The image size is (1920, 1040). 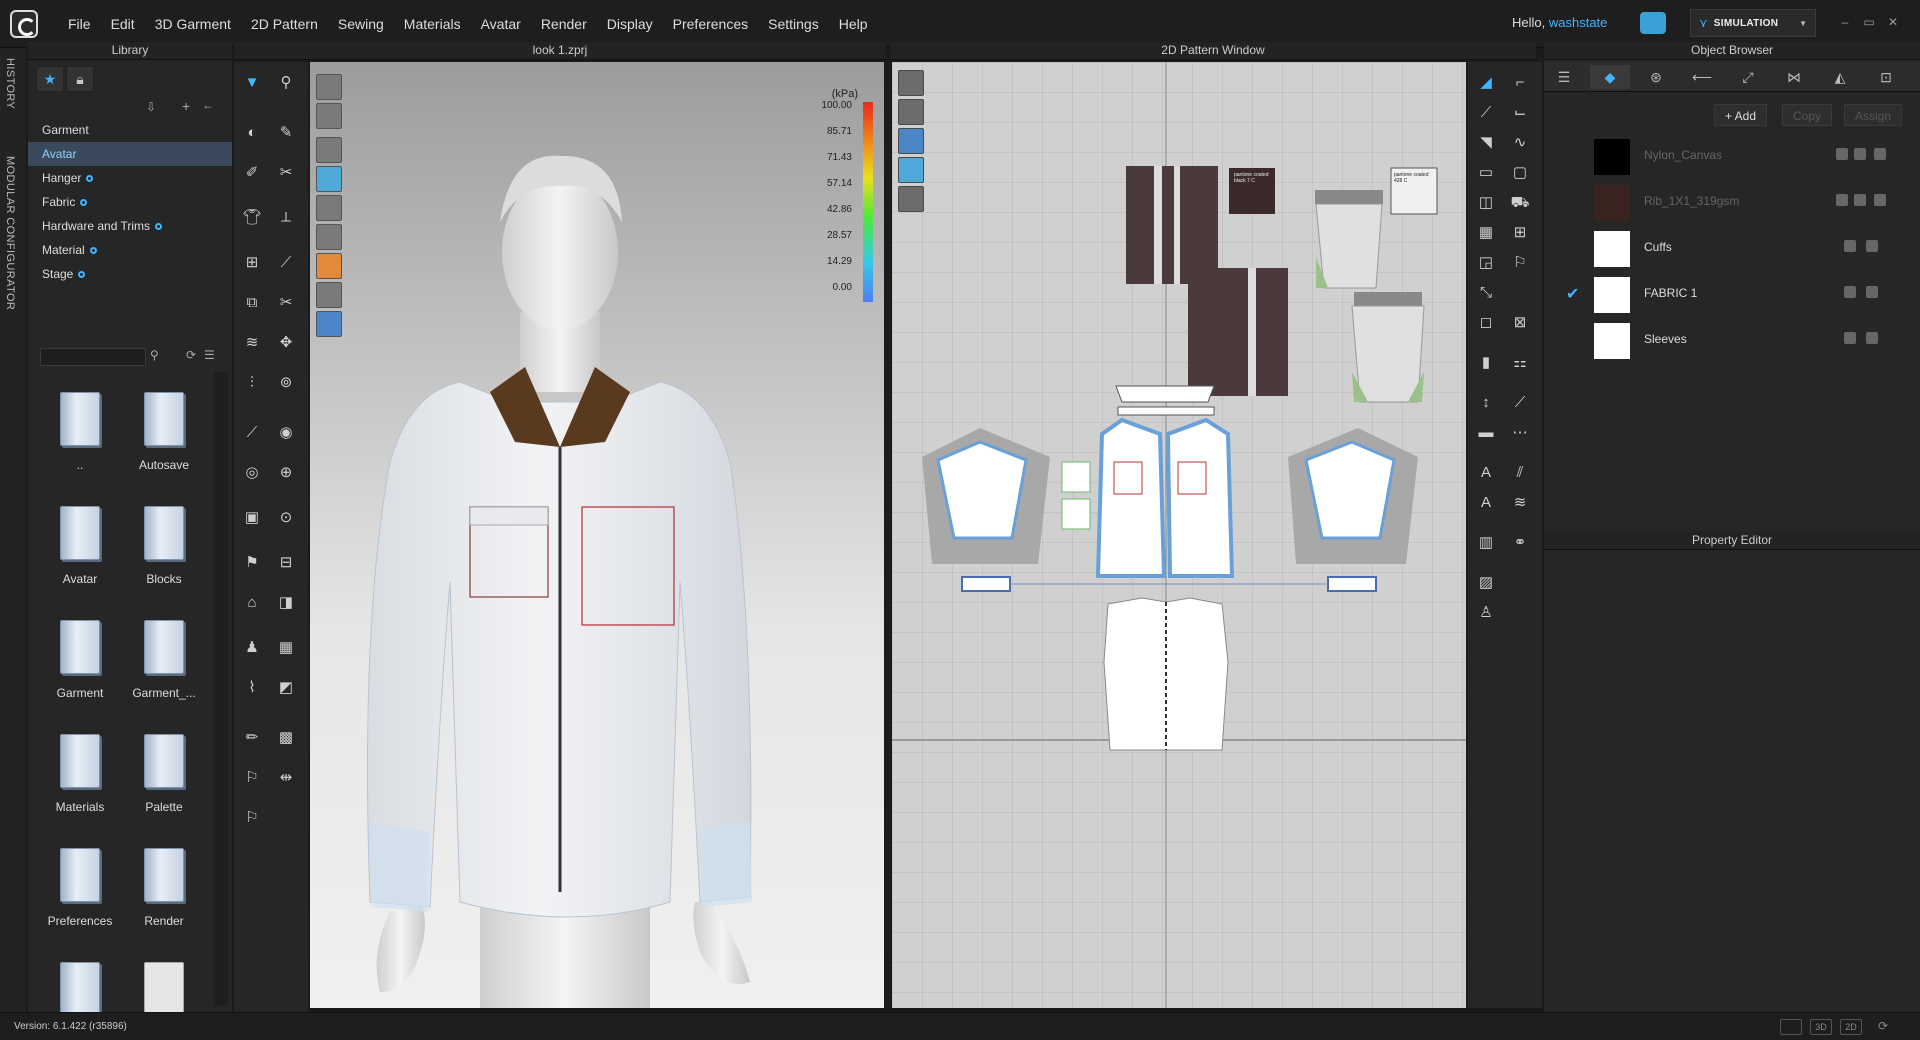 I want to click on globe-icon: ⊕, so click(x=286, y=473).